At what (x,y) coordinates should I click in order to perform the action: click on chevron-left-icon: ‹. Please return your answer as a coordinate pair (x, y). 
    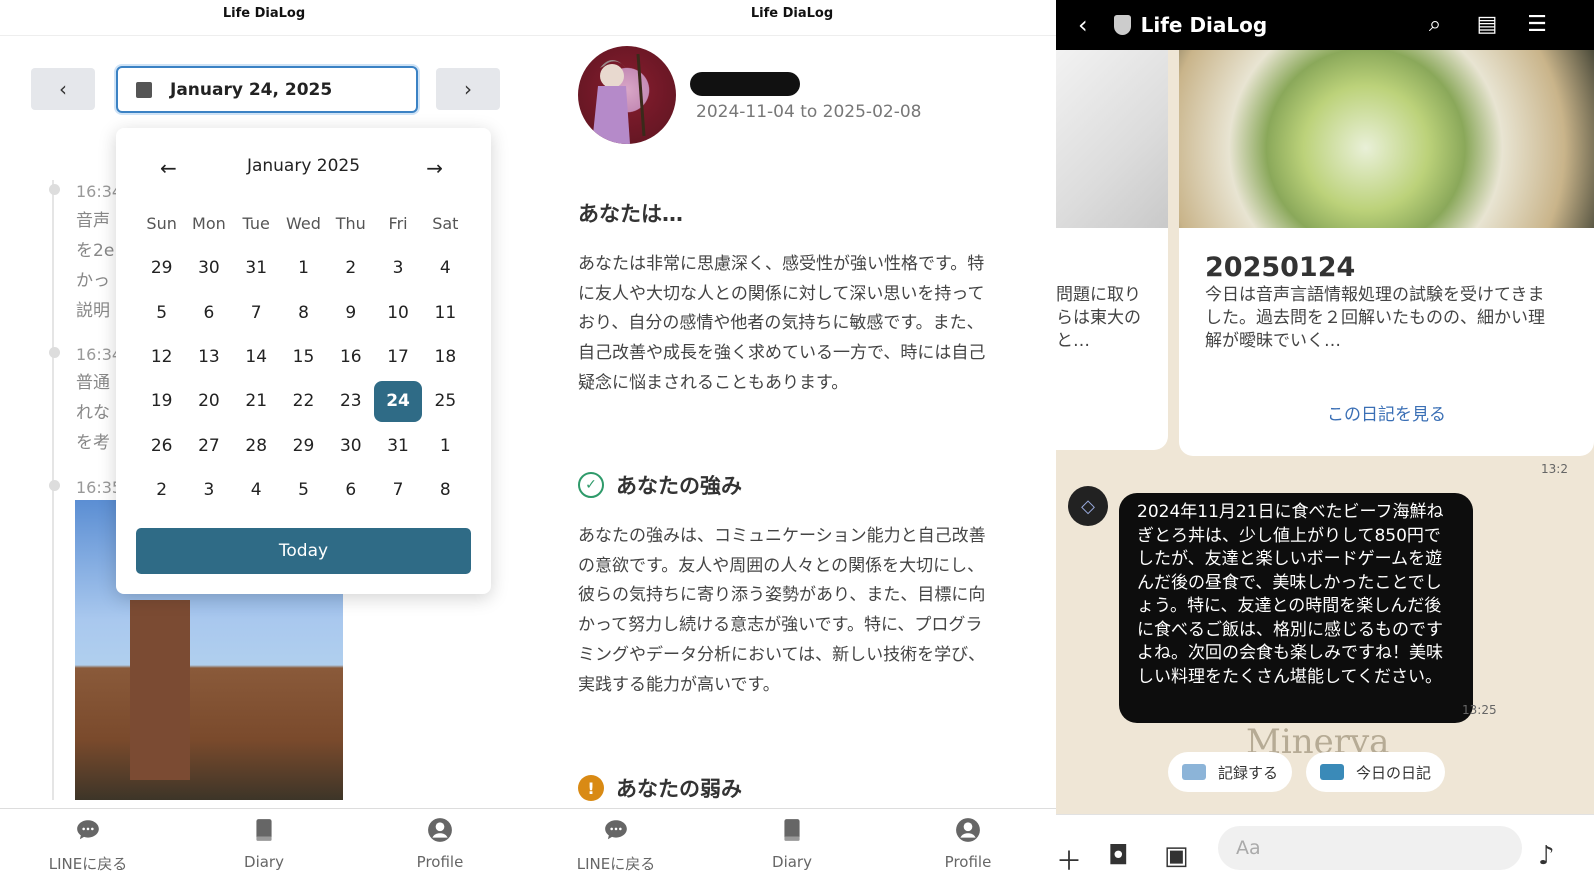
    Looking at the image, I should click on (63, 89).